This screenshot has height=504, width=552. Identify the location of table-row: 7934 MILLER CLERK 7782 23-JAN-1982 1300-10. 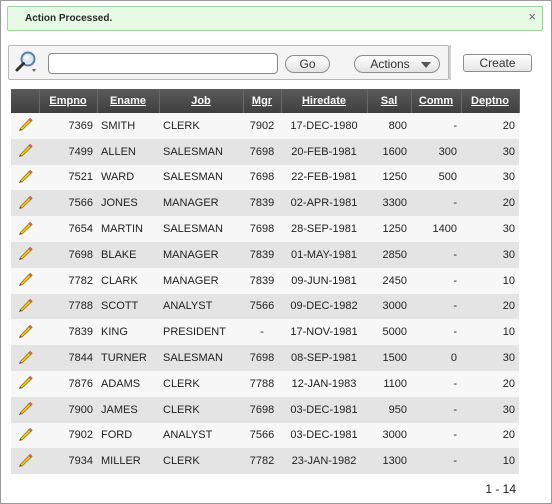
(265, 461).